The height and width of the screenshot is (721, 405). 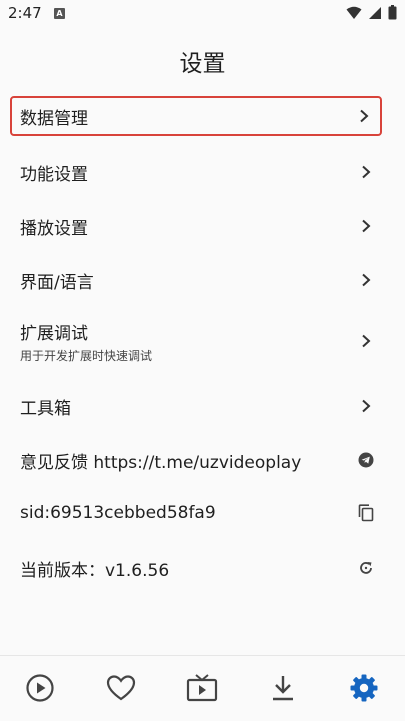 I want to click on settings-item-label: 数据管理, so click(x=54, y=118).